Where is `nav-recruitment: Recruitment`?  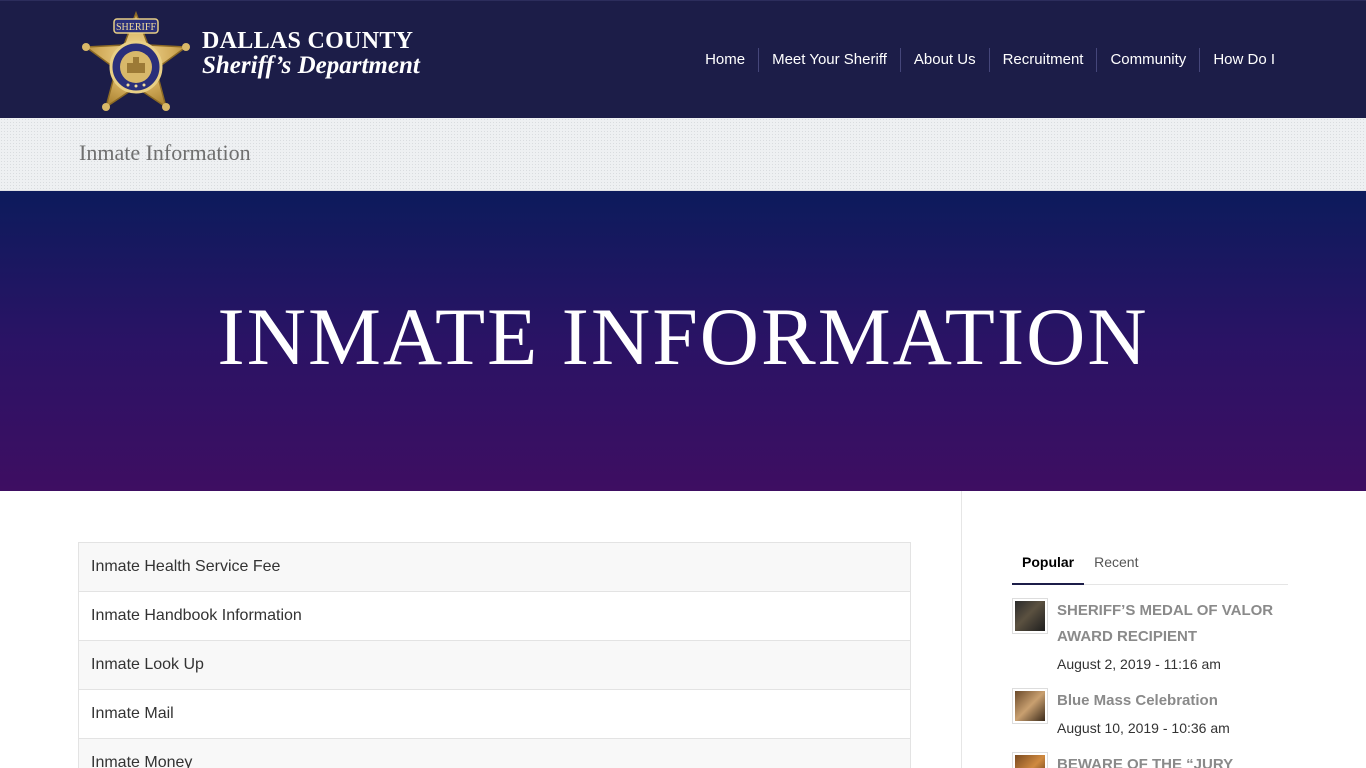 nav-recruitment: Recruitment is located at coordinates (1042, 60).